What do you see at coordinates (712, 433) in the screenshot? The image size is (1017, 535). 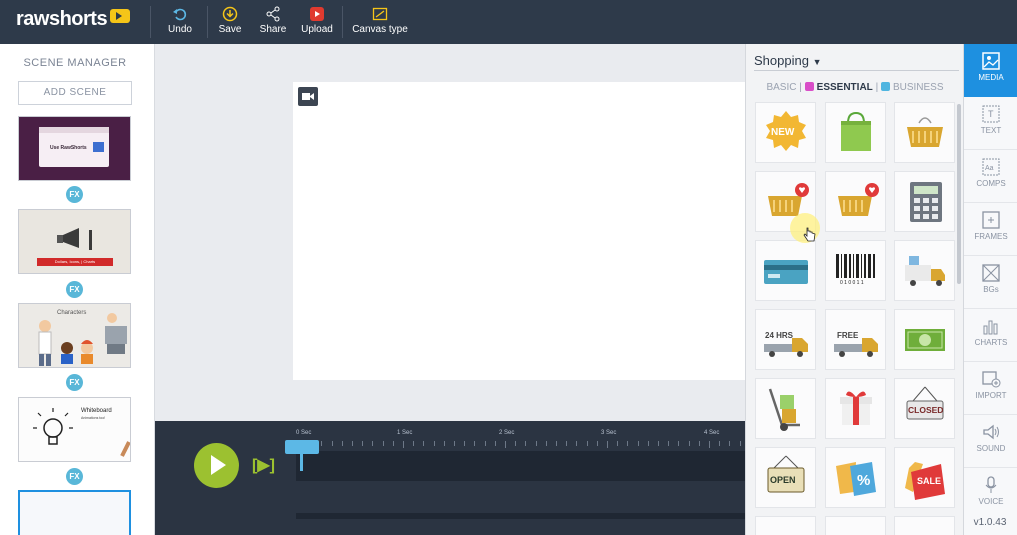 I see `ruler-label: 4 Sec` at bounding box center [712, 433].